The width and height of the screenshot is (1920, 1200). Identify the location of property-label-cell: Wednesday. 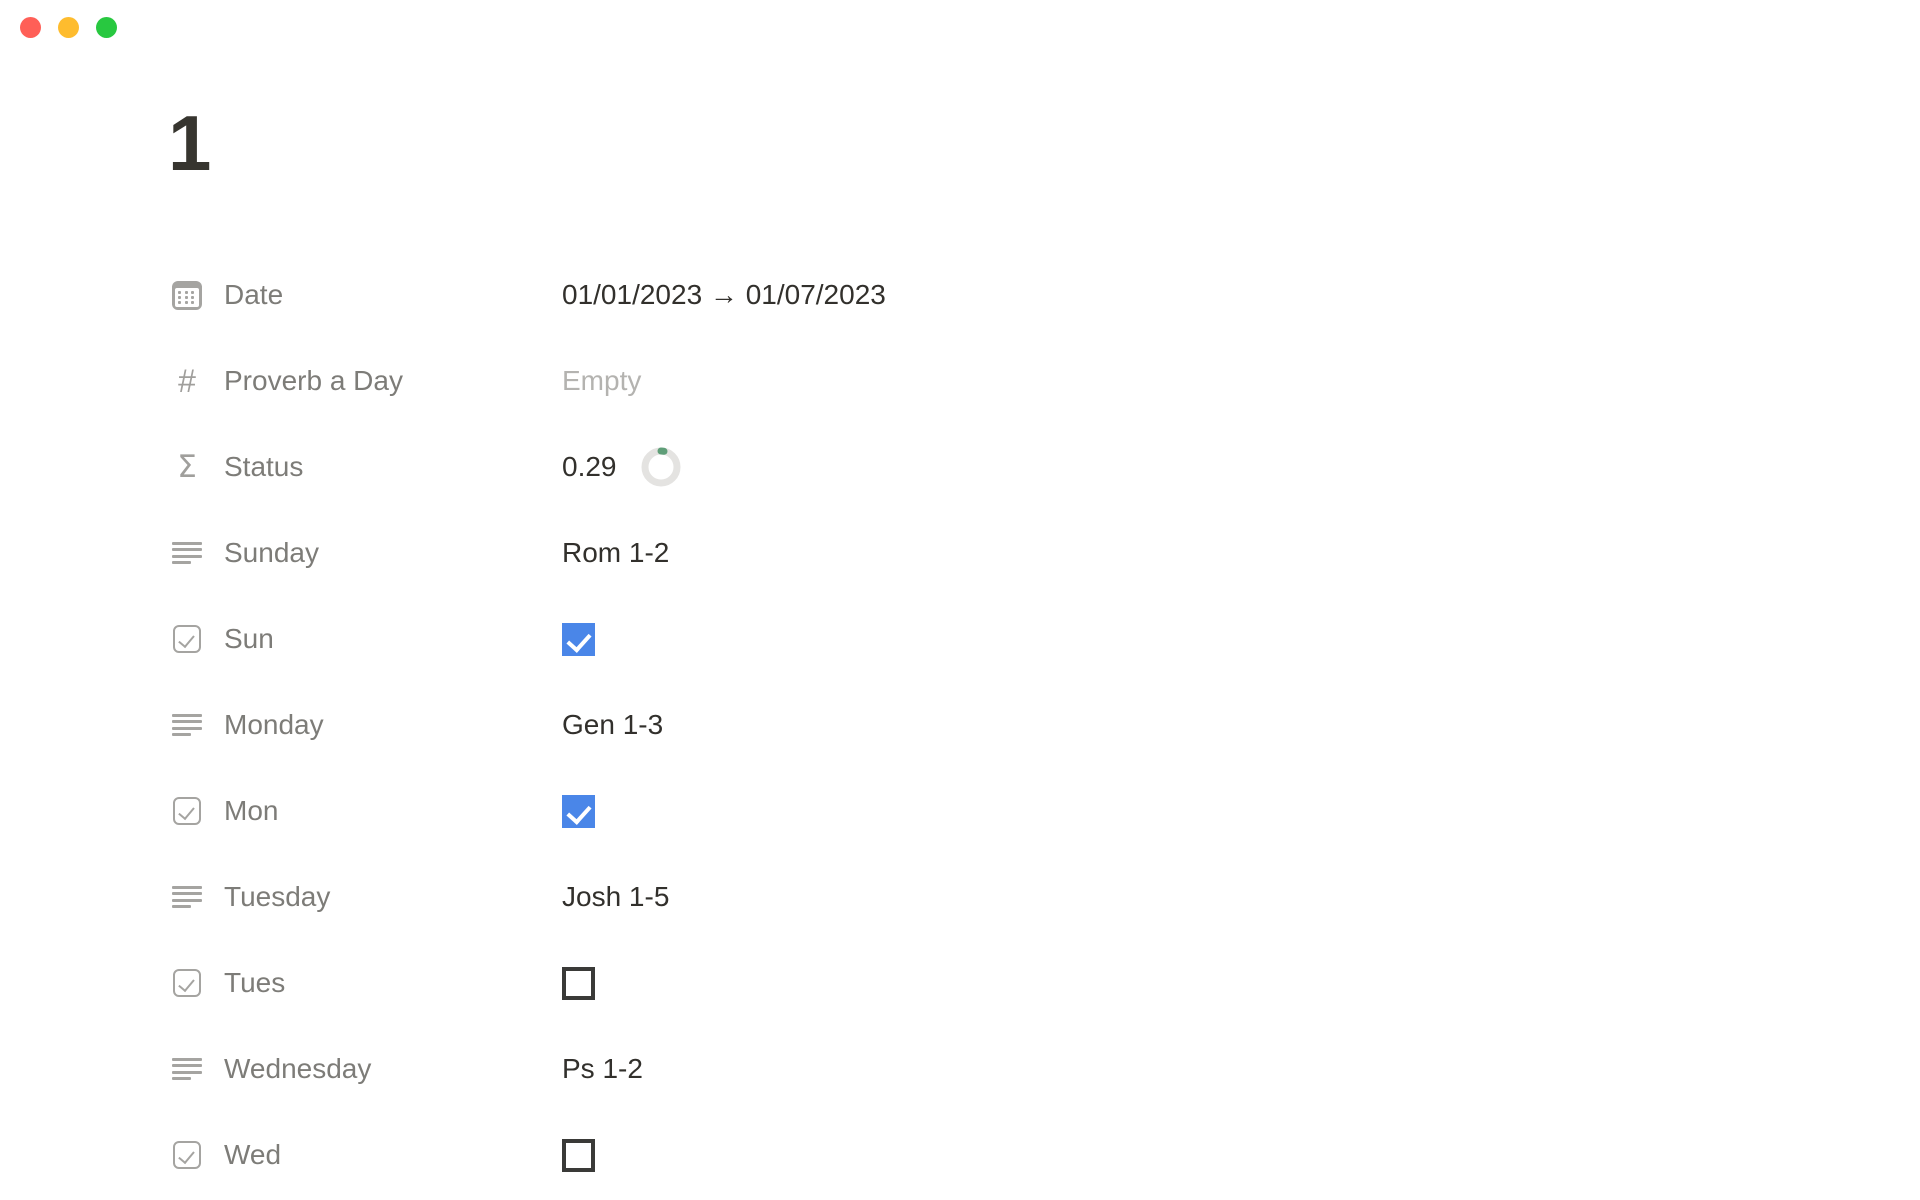
(366, 1069).